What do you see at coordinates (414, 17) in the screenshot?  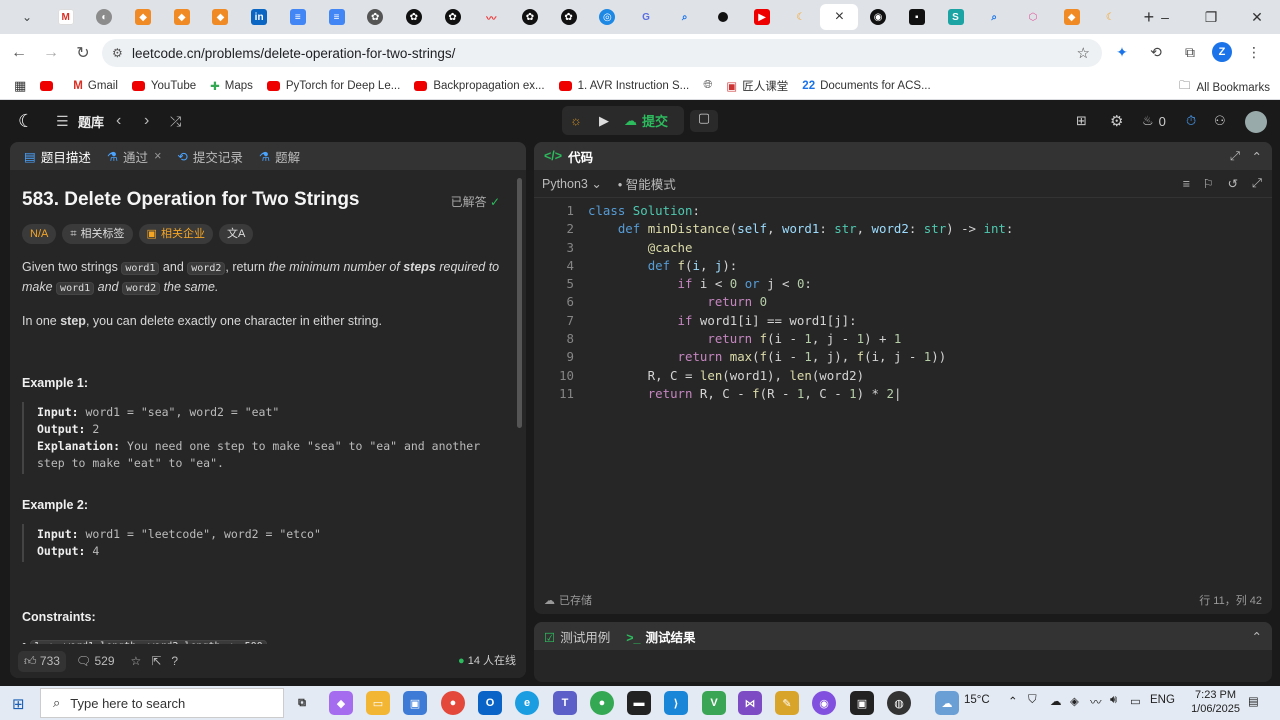 I see `tab-openai-2: ✿` at bounding box center [414, 17].